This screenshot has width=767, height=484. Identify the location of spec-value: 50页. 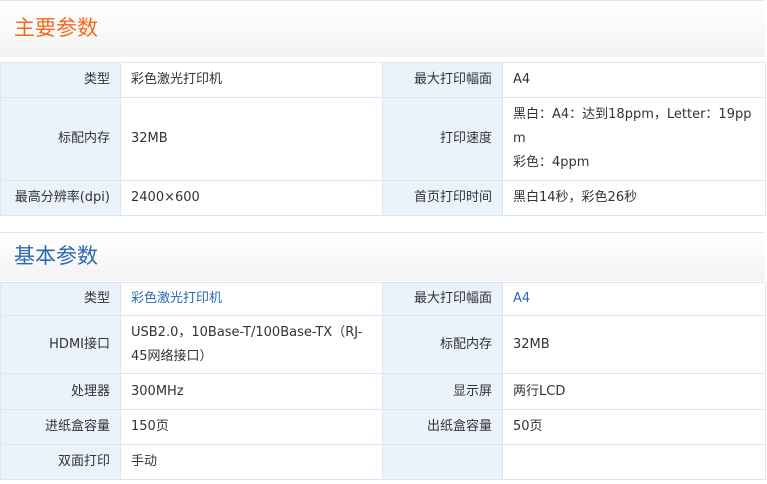
(634, 427).